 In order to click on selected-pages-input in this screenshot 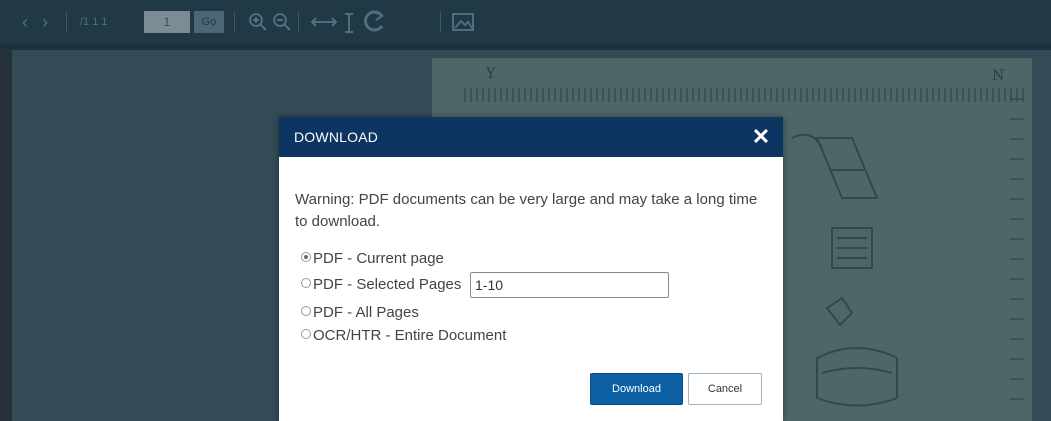, I will do `click(569, 285)`.